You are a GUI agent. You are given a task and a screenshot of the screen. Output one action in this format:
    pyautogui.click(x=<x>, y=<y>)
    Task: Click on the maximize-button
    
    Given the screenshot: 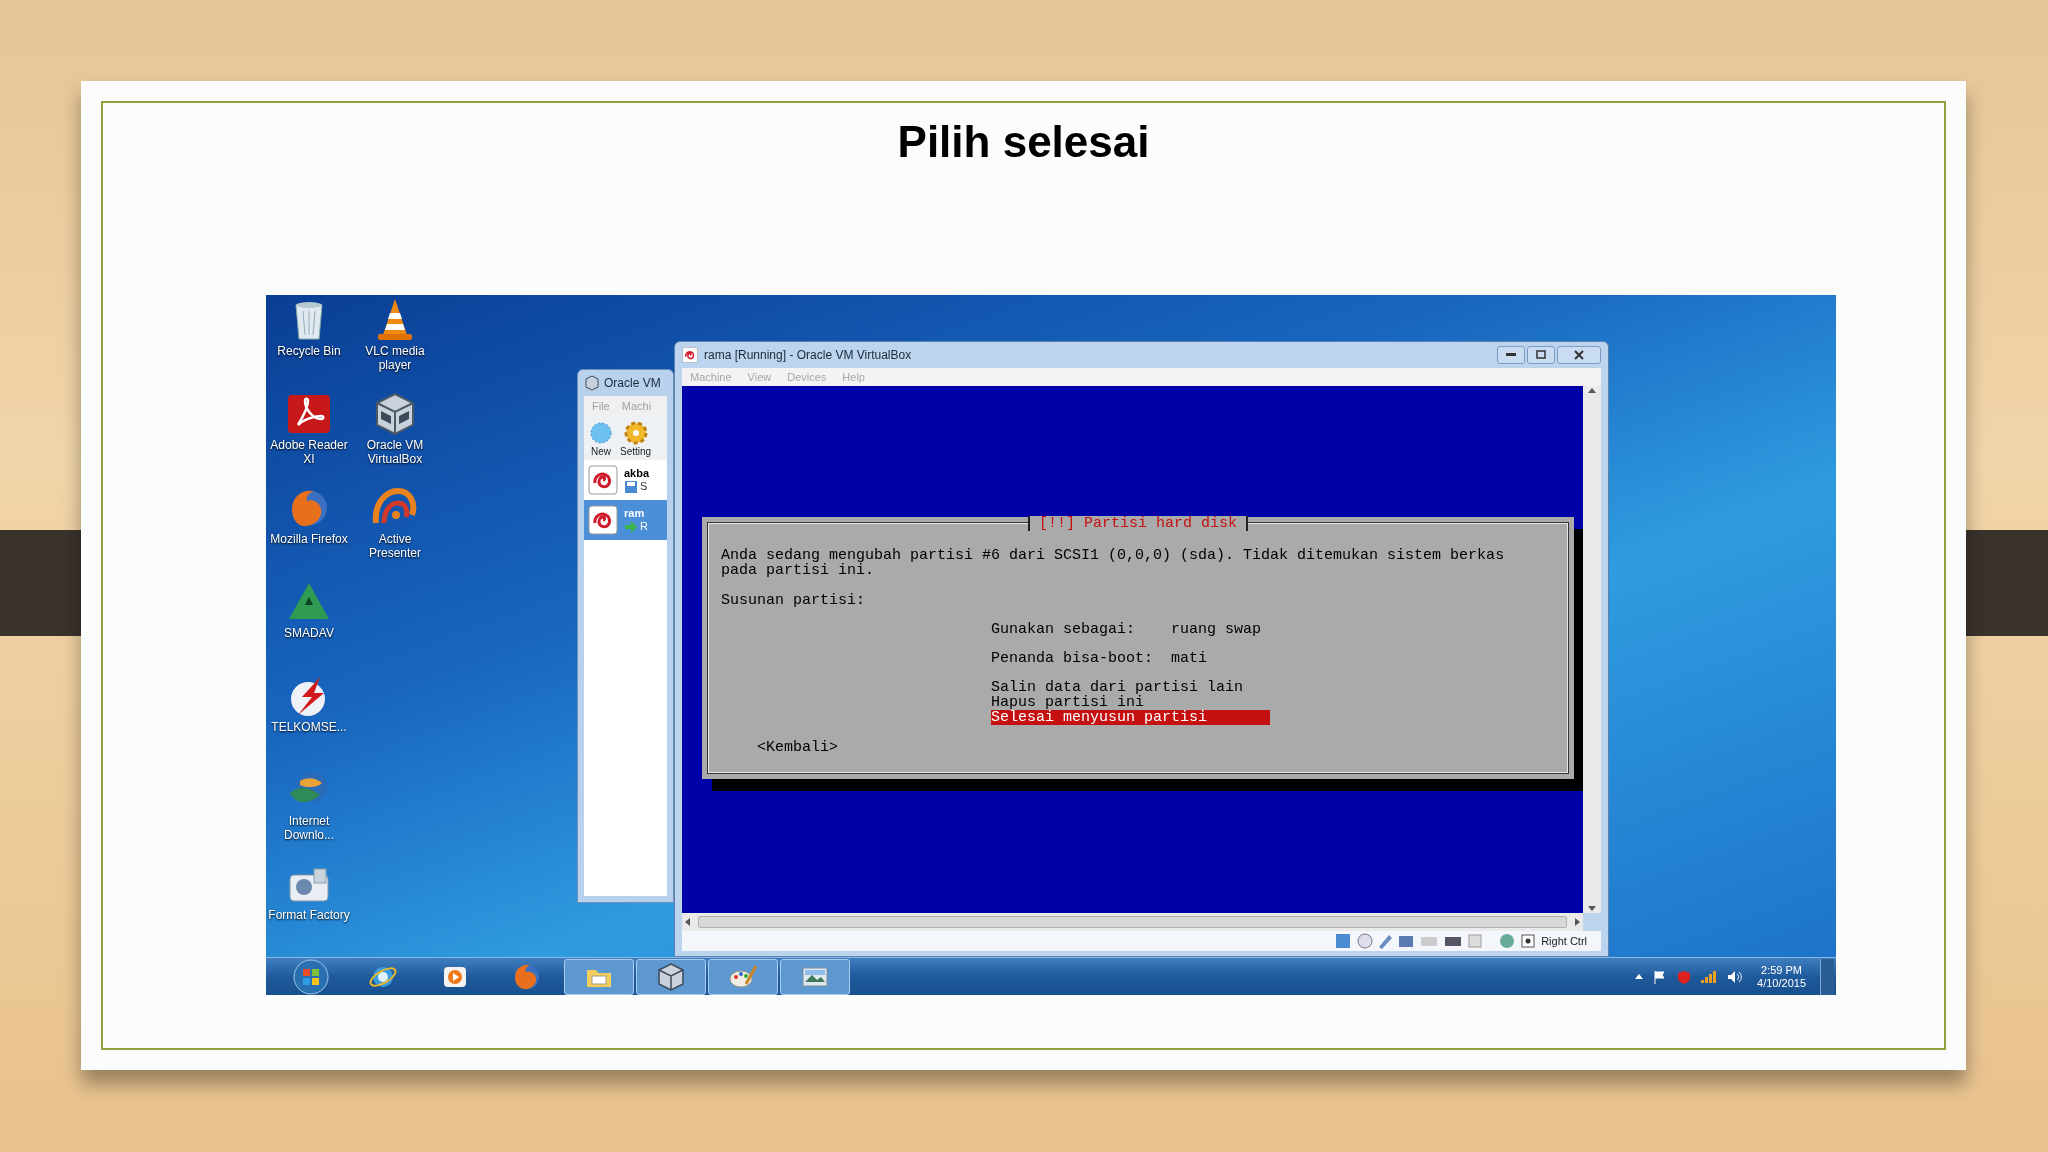 What is the action you would take?
    pyautogui.click(x=1541, y=354)
    